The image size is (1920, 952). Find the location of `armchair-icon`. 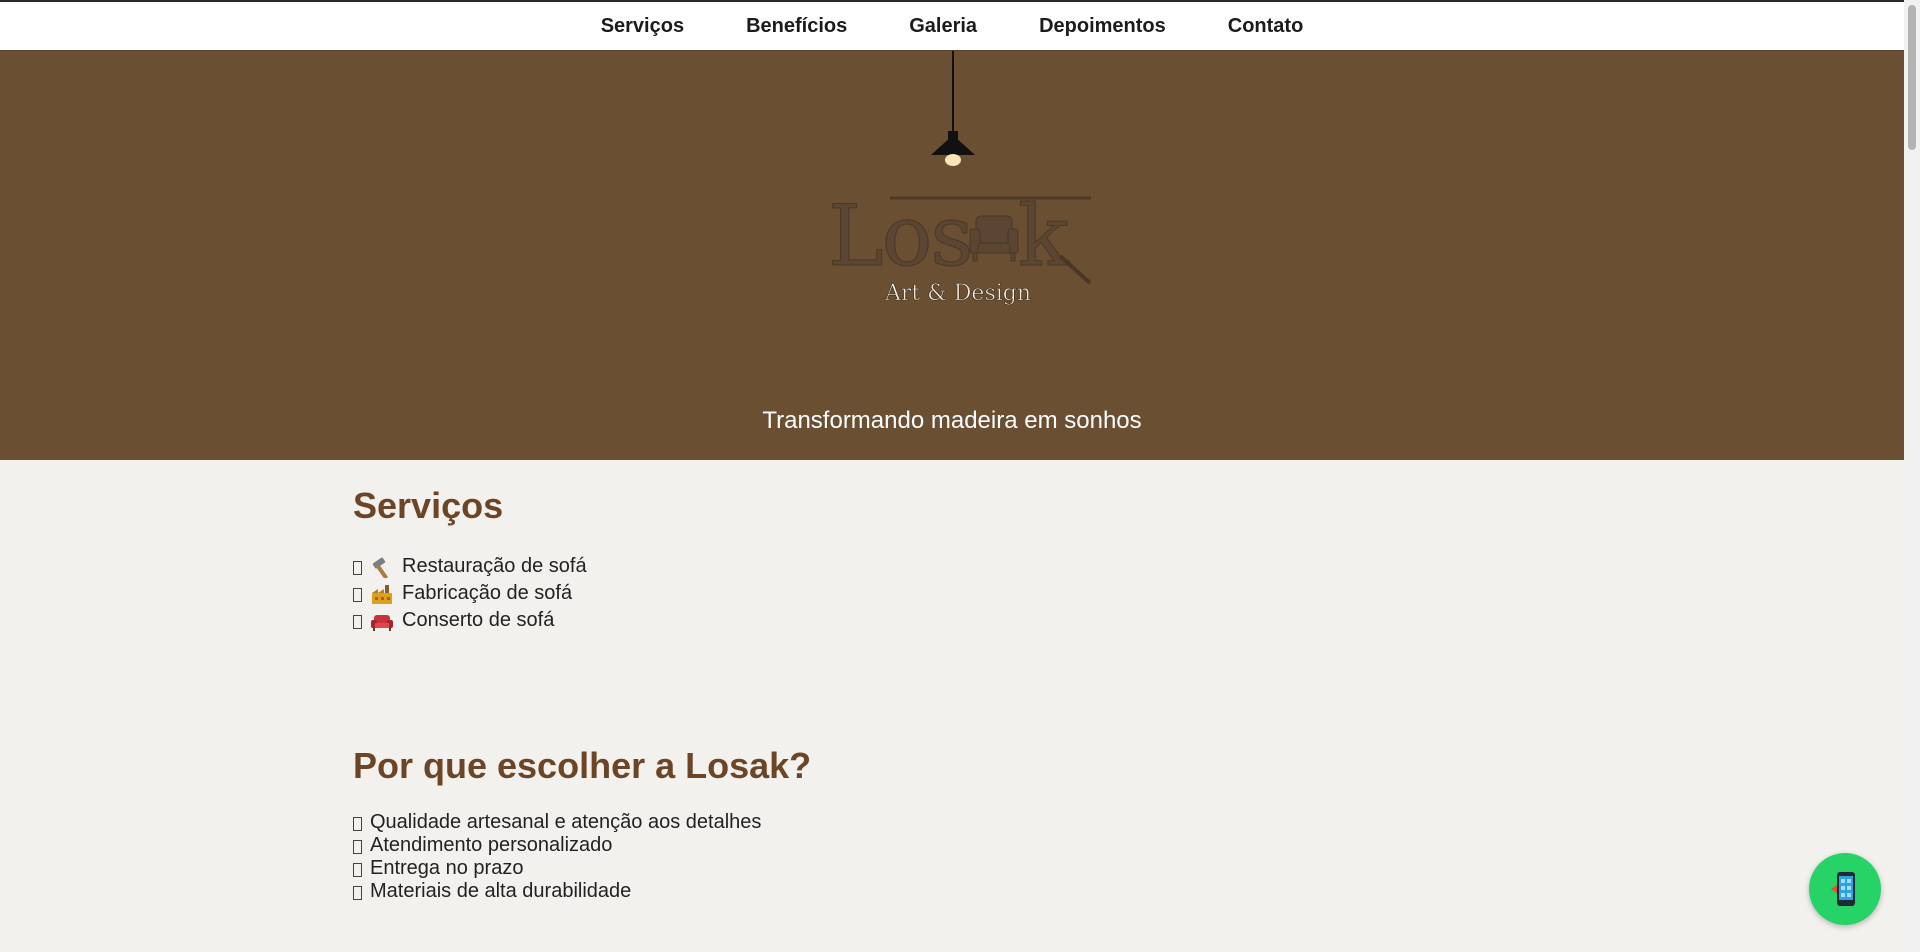

armchair-icon is located at coordinates (994, 238).